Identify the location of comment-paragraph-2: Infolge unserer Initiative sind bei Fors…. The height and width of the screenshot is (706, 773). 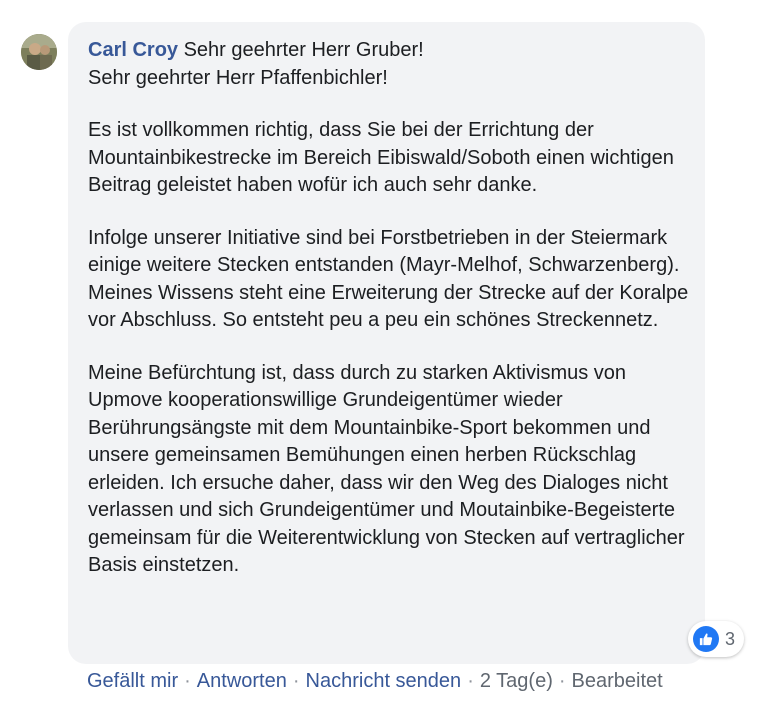
(388, 279).